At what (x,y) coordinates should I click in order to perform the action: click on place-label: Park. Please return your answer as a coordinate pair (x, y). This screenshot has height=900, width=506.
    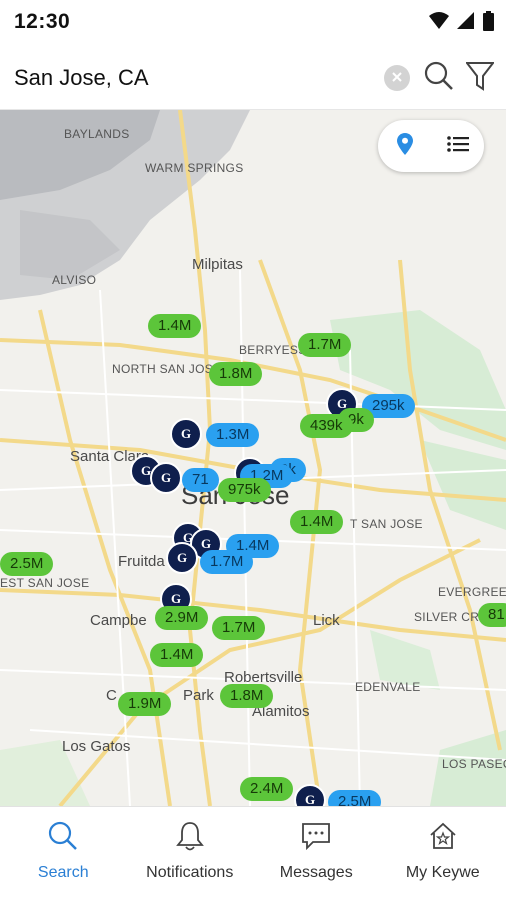
    Looking at the image, I should click on (198, 695).